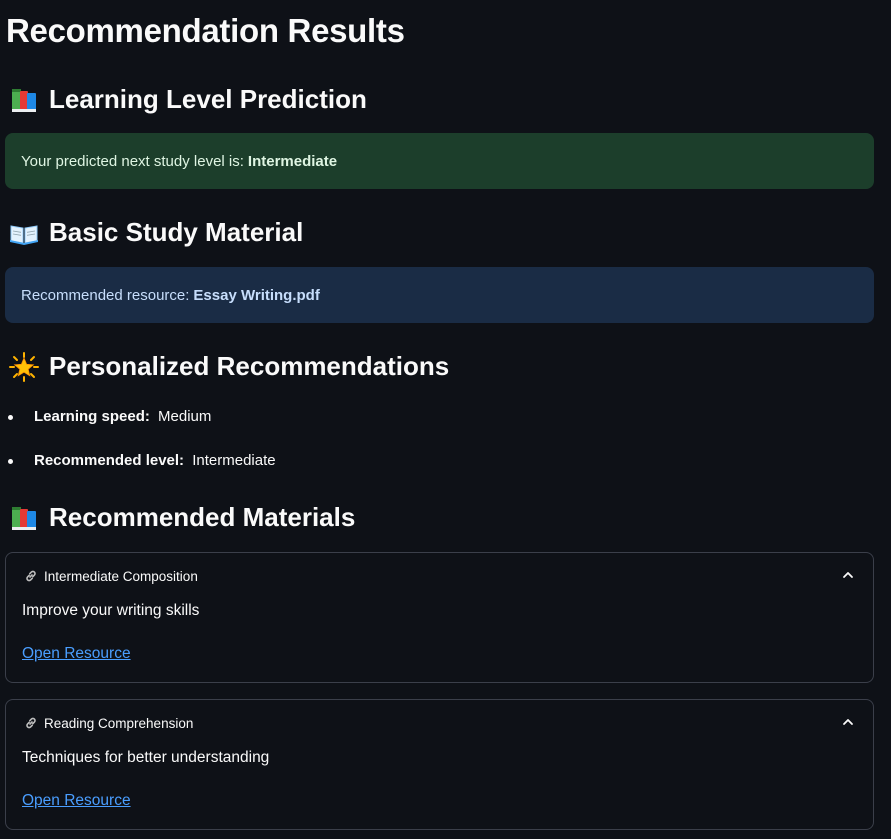 This screenshot has height=839, width=891. I want to click on section-heading-label: Basic Study Material, so click(176, 232).